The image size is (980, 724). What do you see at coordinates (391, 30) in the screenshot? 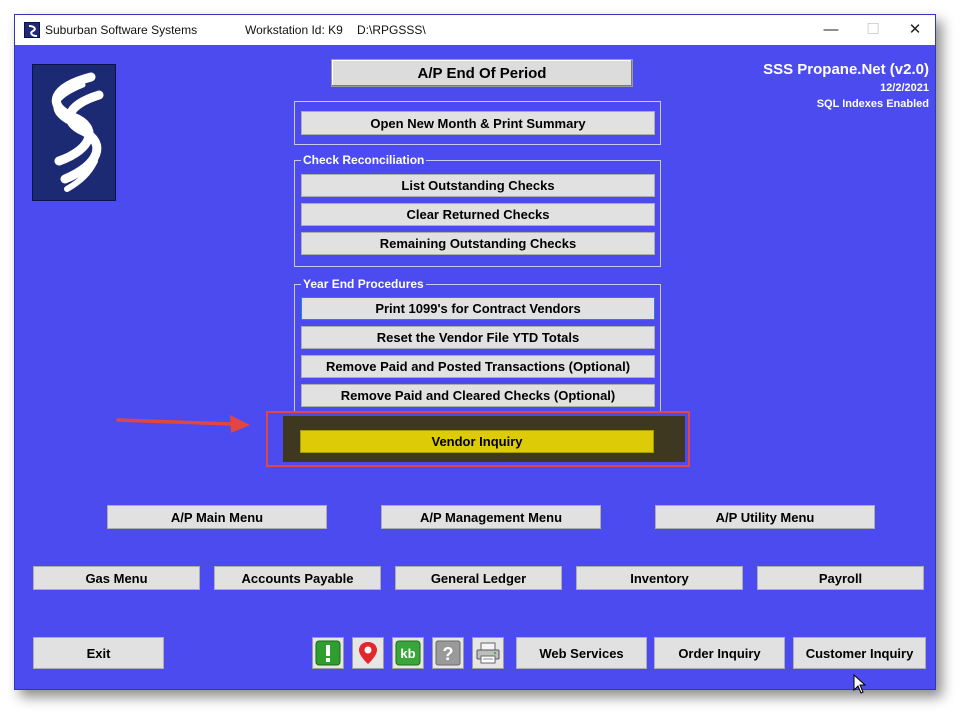
I see `data-path: D:\RPGSSS\` at bounding box center [391, 30].